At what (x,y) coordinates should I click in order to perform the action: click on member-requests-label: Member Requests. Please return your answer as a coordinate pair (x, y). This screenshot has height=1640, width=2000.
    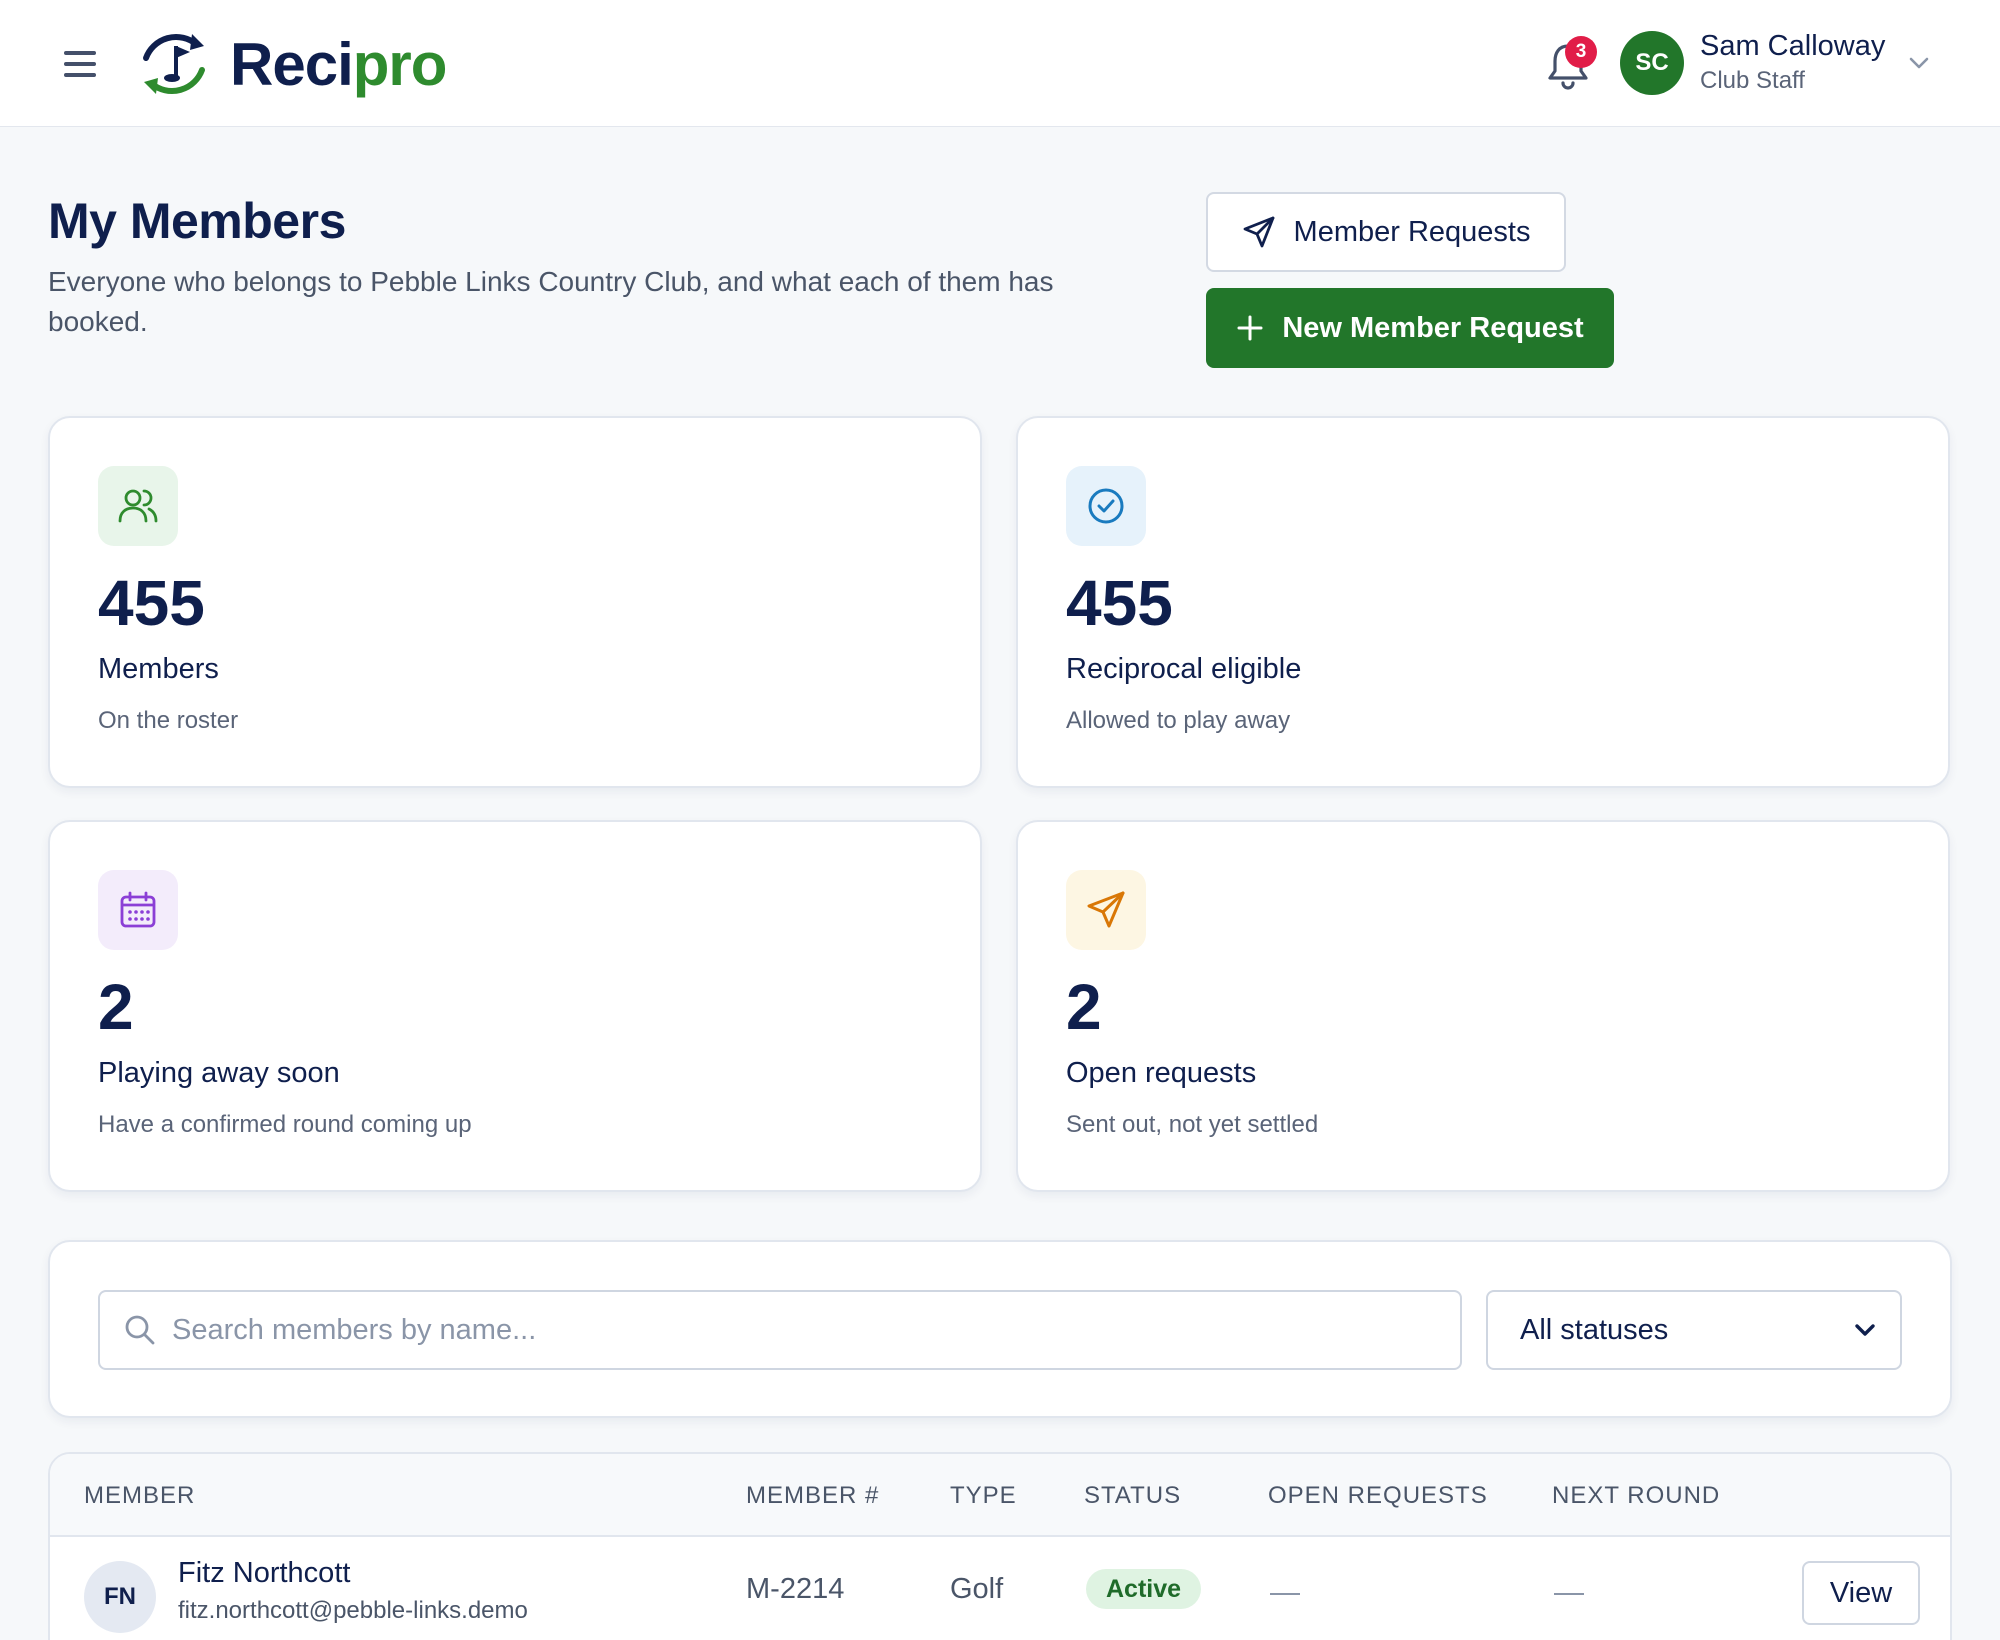
    Looking at the image, I should click on (1412, 231).